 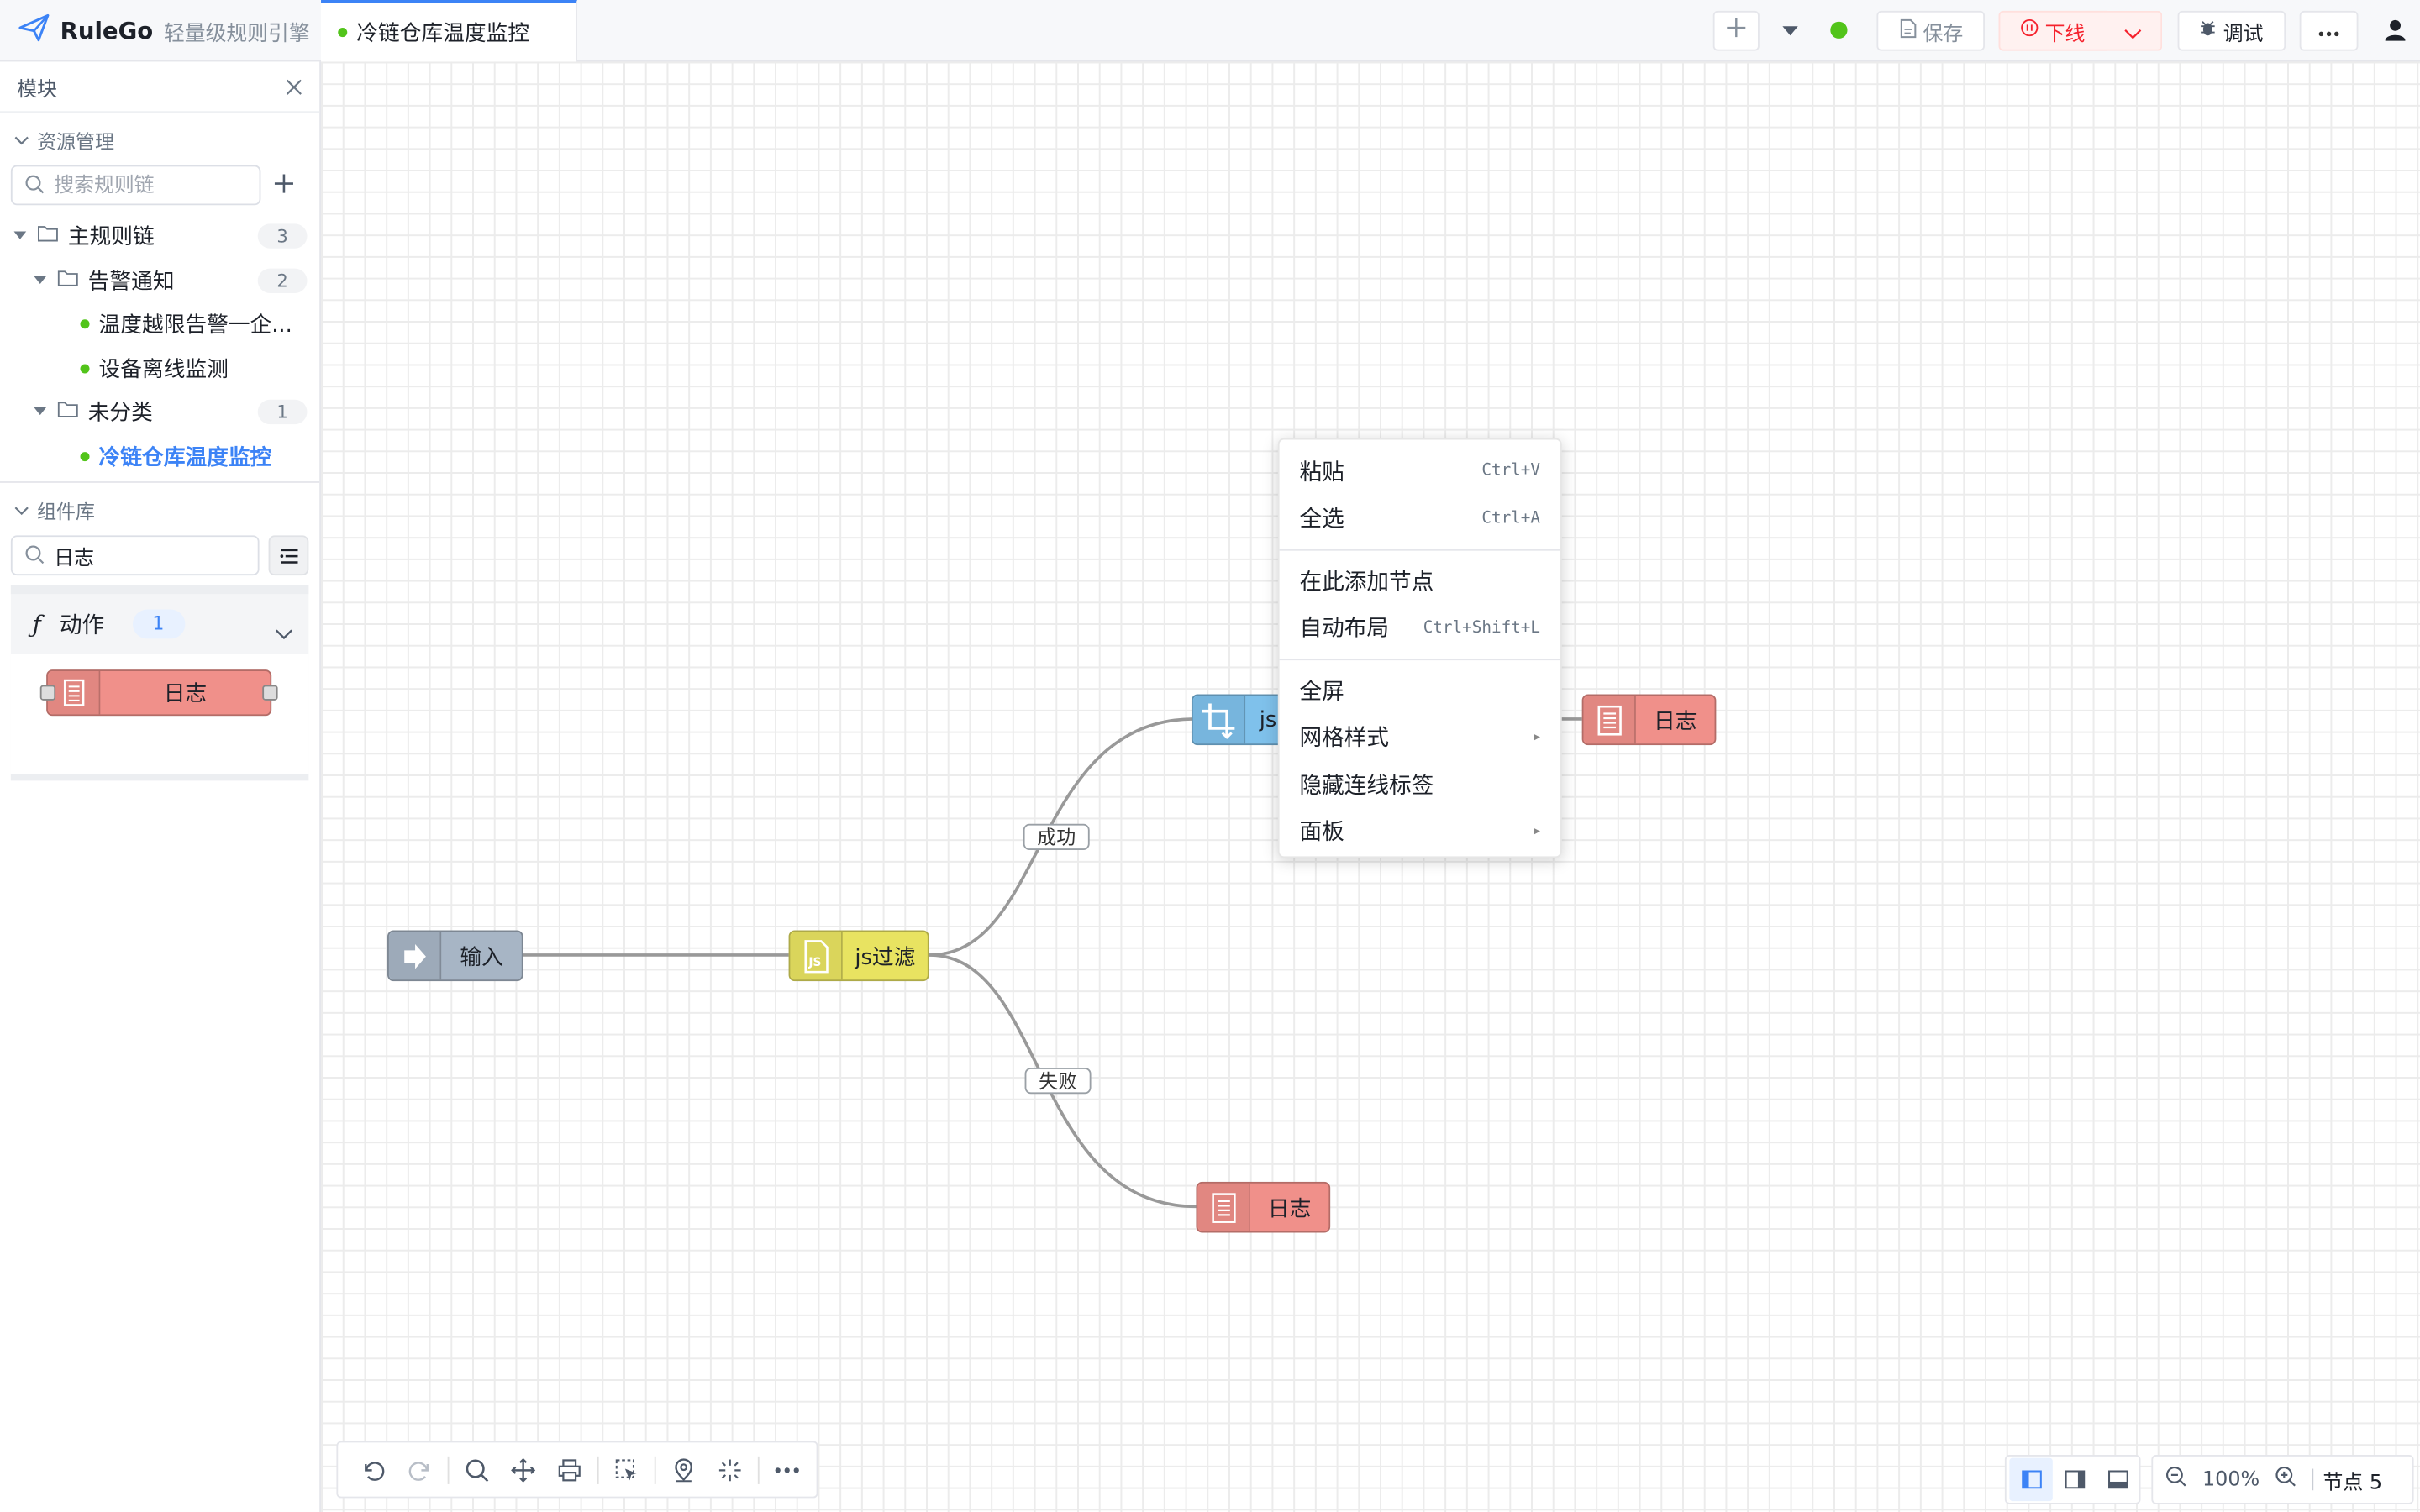 I want to click on menu-item-shortcut: Ctrl+Shift+L, so click(x=1482, y=628).